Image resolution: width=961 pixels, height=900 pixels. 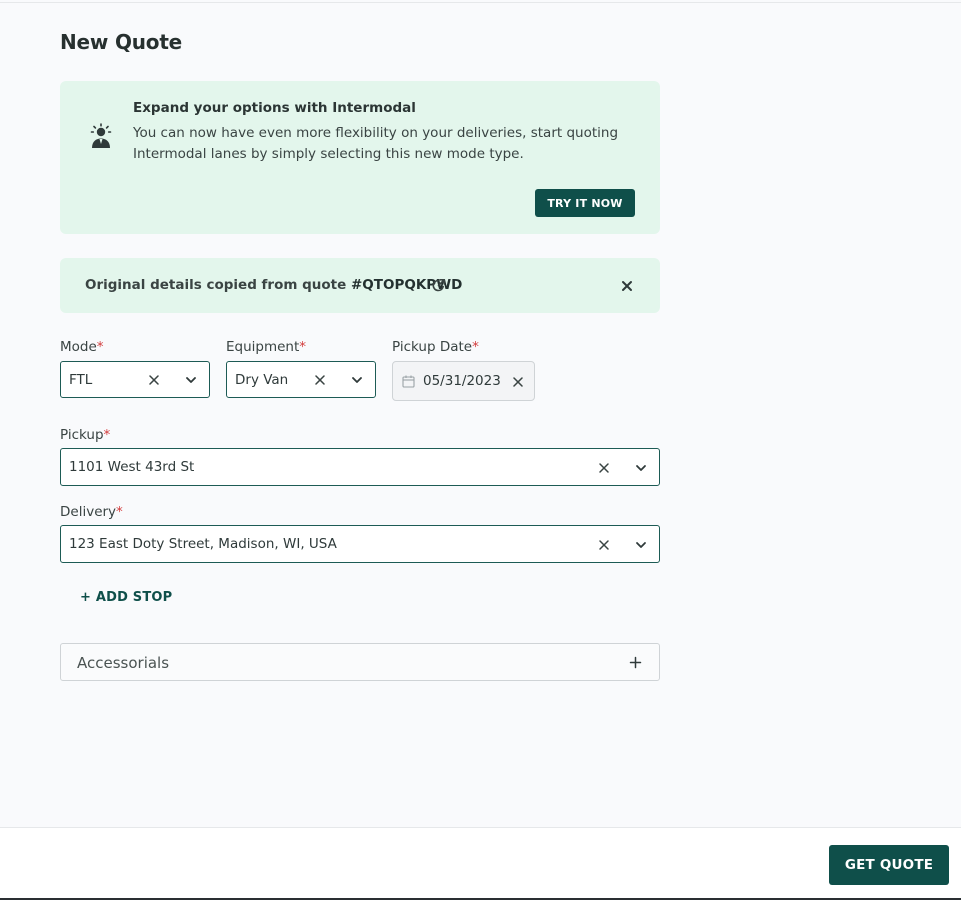 What do you see at coordinates (82, 435) in the screenshot?
I see `pickup-label-text: Pickup` at bounding box center [82, 435].